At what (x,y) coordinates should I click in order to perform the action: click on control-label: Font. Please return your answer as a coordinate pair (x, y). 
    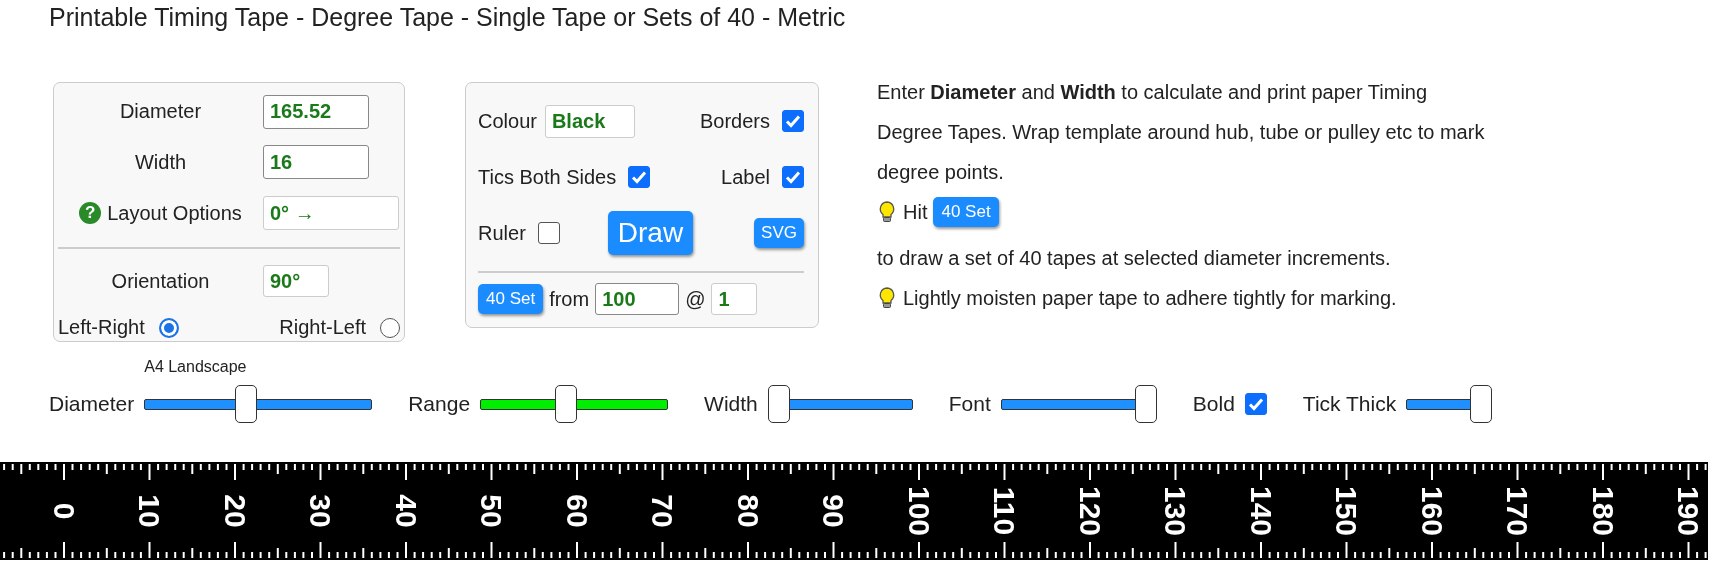
    Looking at the image, I should click on (969, 404).